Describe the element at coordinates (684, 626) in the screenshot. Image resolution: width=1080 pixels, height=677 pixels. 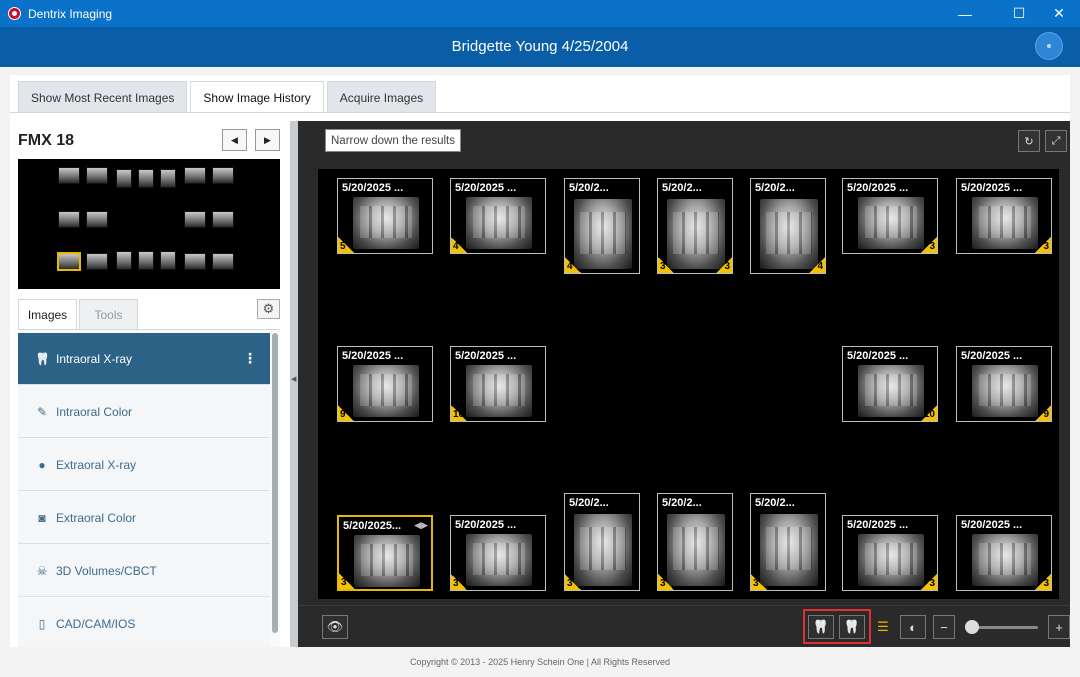
I see `viewer-toolbar: 👁 🦷 🦷 ☰ ◐ − +` at that location.